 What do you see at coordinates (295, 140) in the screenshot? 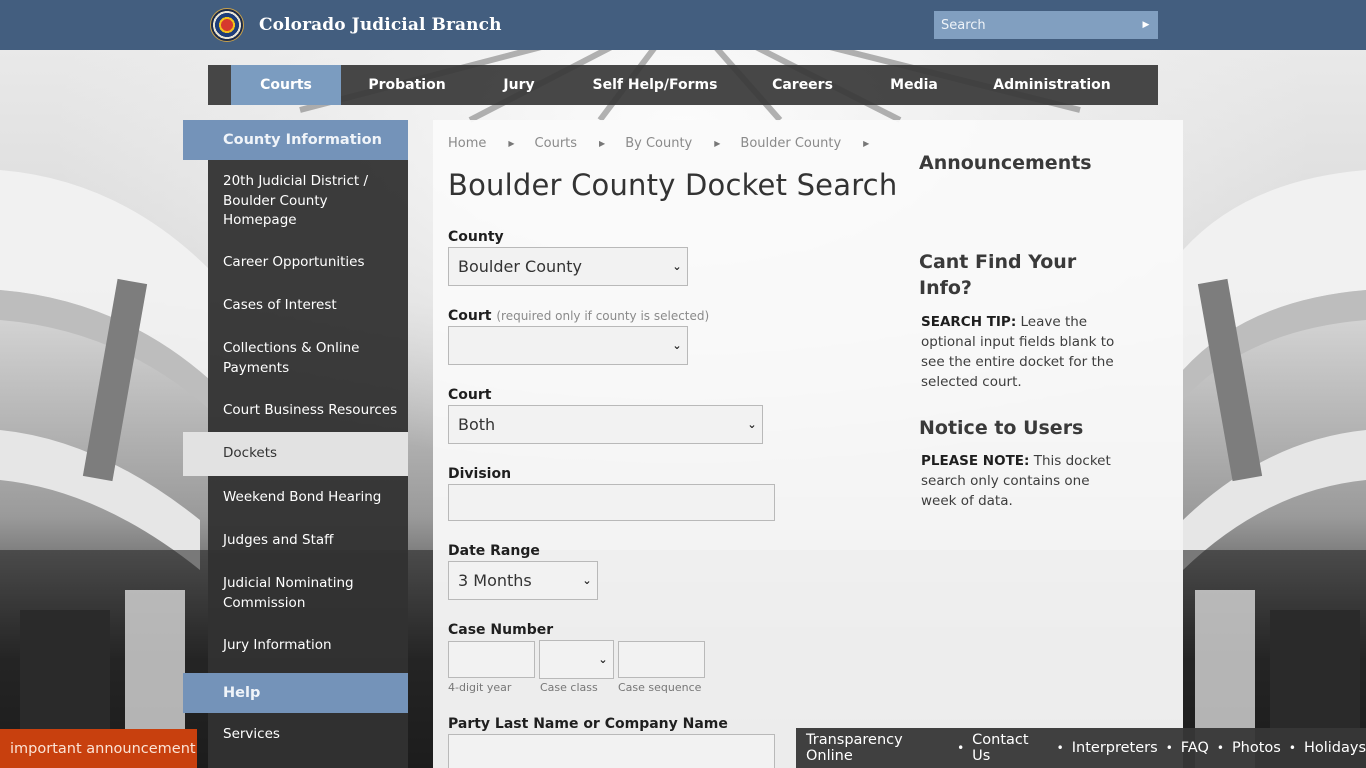
I see `sidebar-section-county-information: County Information` at bounding box center [295, 140].